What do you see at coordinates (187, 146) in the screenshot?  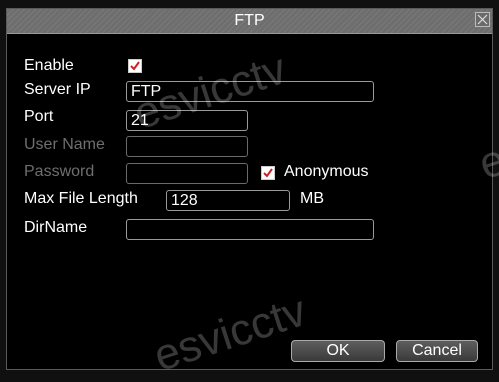 I see `user-name-input` at bounding box center [187, 146].